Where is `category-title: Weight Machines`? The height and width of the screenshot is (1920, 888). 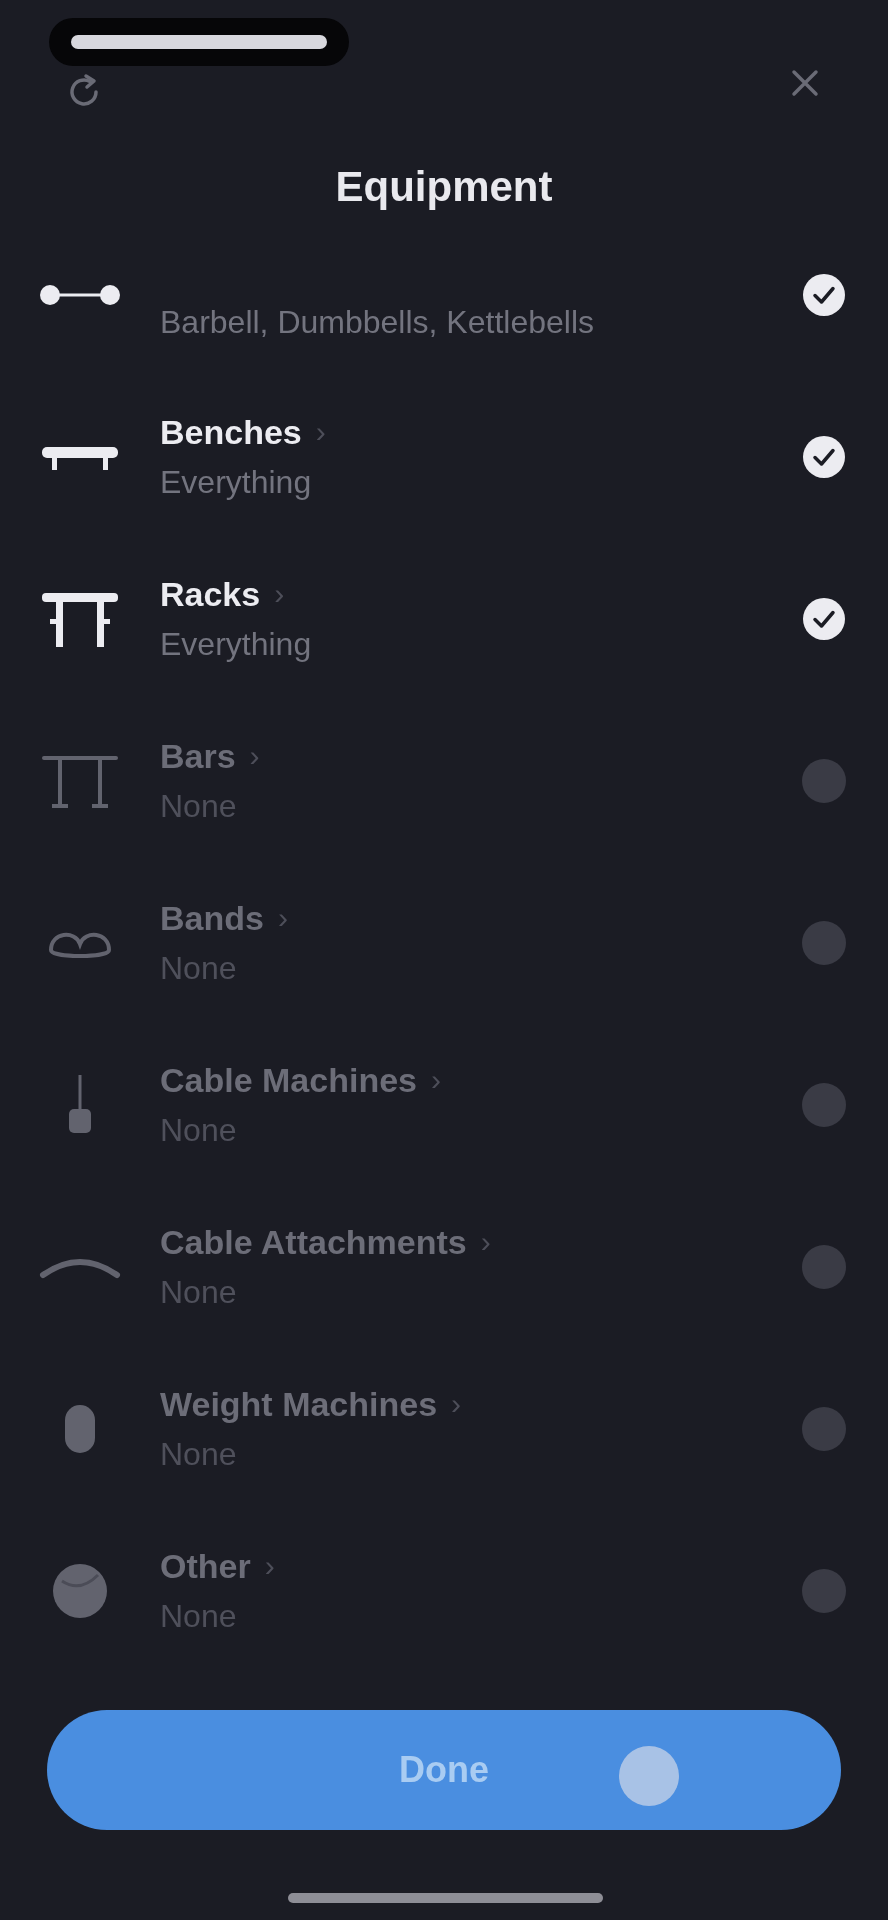
category-title: Weight Machines is located at coordinates (299, 1404).